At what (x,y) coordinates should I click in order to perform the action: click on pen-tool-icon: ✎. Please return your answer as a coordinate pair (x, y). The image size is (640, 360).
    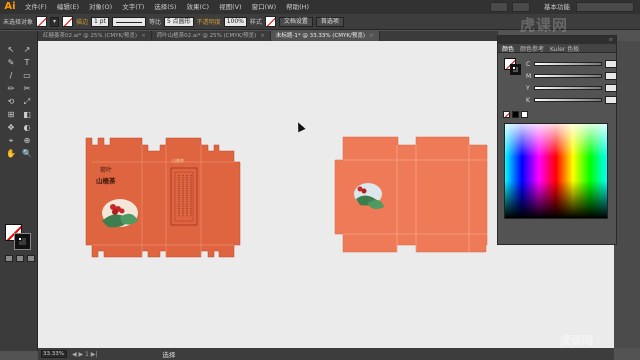
    Looking at the image, I should click on (11, 63).